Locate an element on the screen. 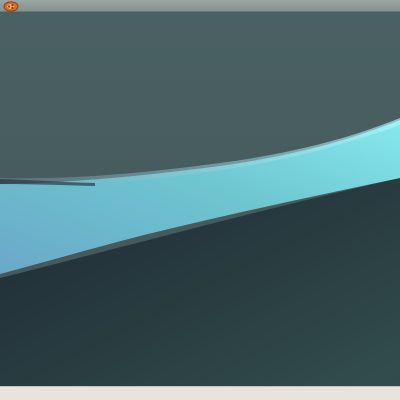 Image resolution: width=400 pixels, height=400 pixels. ubuntu-circle-of-friends-icon is located at coordinates (11, 6).